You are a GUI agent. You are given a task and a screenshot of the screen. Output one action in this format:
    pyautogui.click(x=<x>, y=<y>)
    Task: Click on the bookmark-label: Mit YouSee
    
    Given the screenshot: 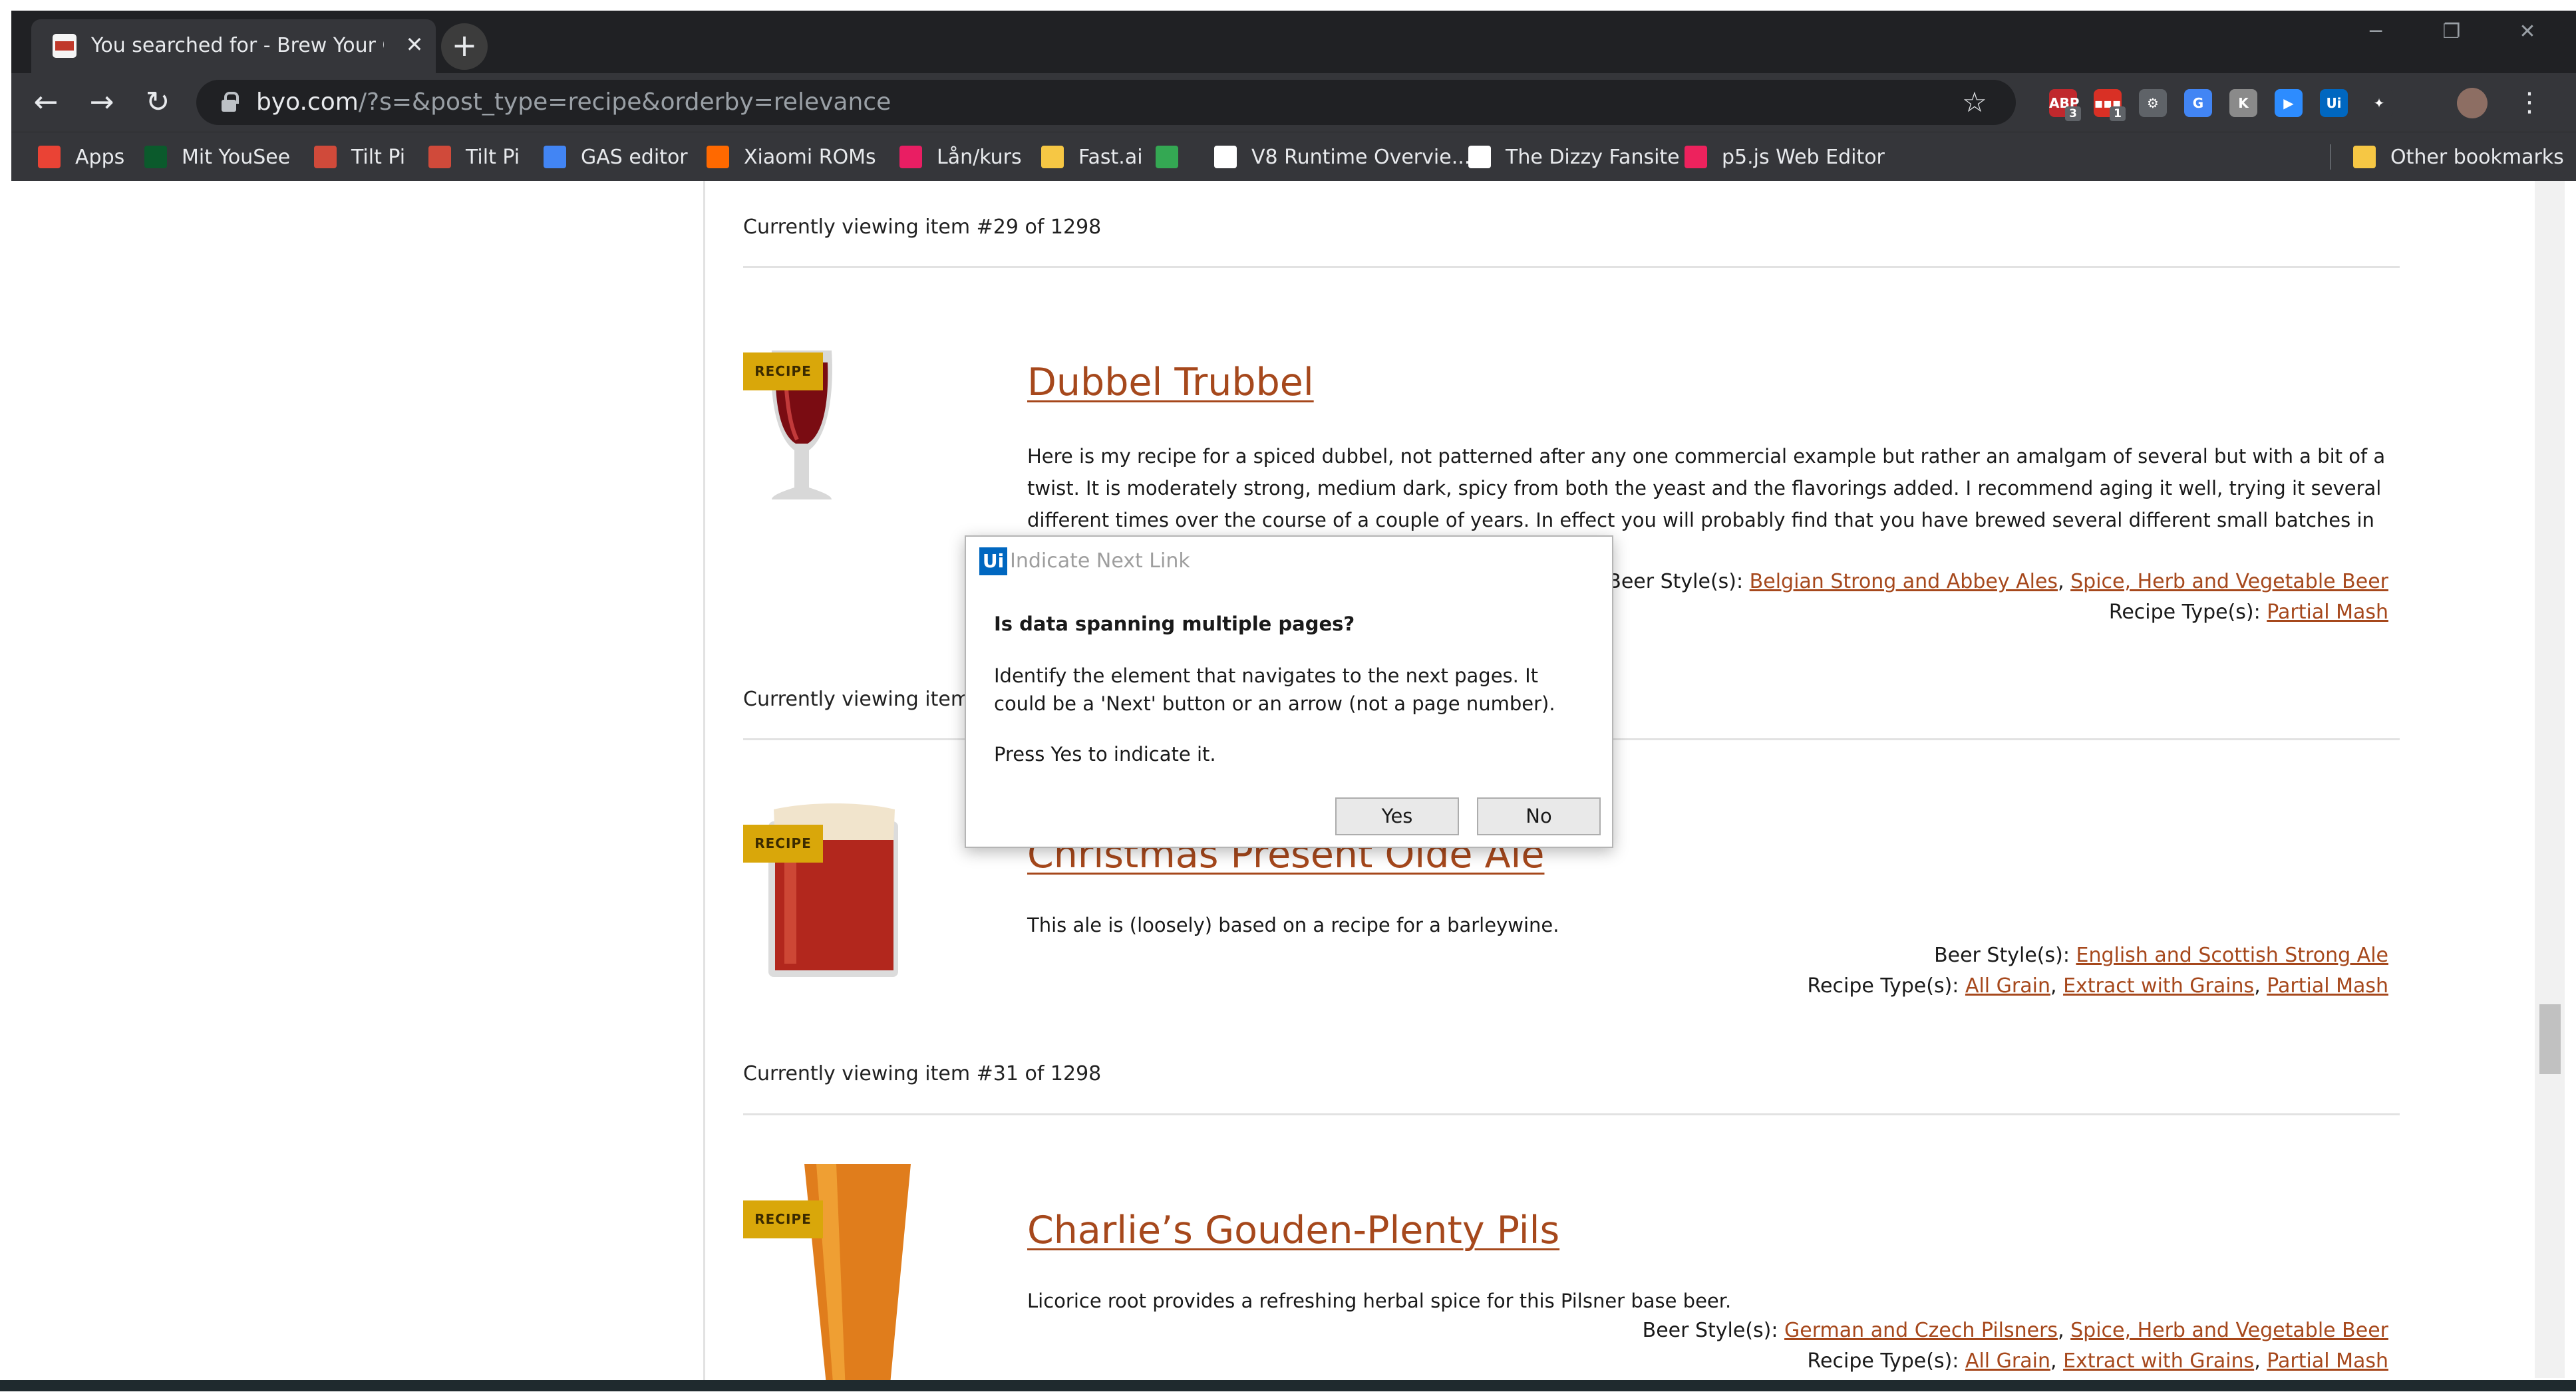 What is the action you would take?
    pyautogui.click(x=236, y=157)
    